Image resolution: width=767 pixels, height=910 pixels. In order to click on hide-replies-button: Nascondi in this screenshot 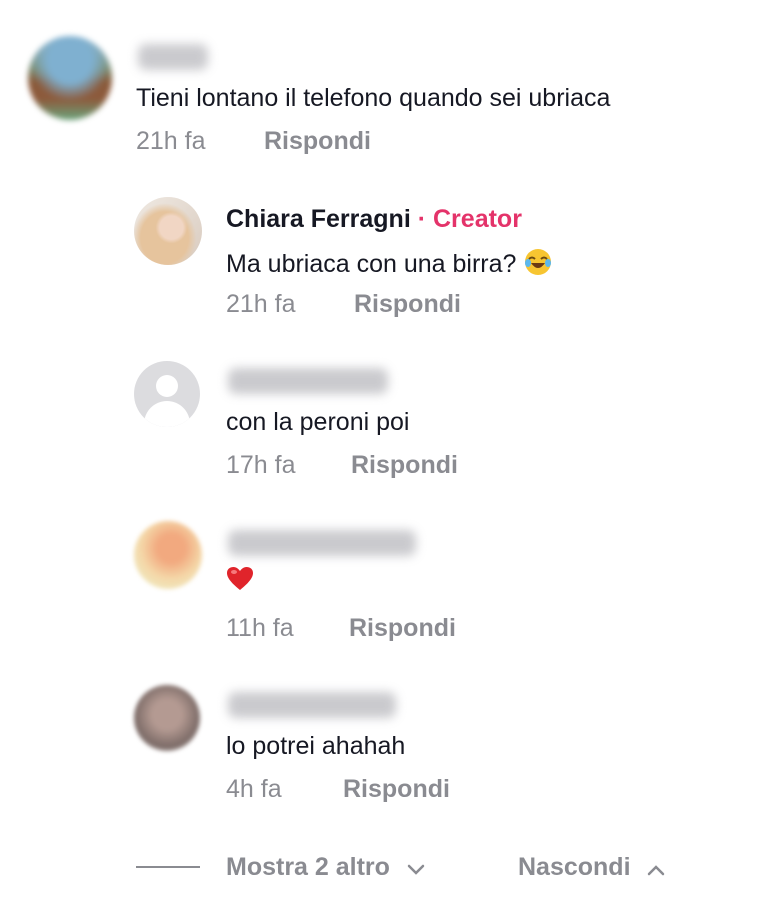, I will do `click(591, 868)`.